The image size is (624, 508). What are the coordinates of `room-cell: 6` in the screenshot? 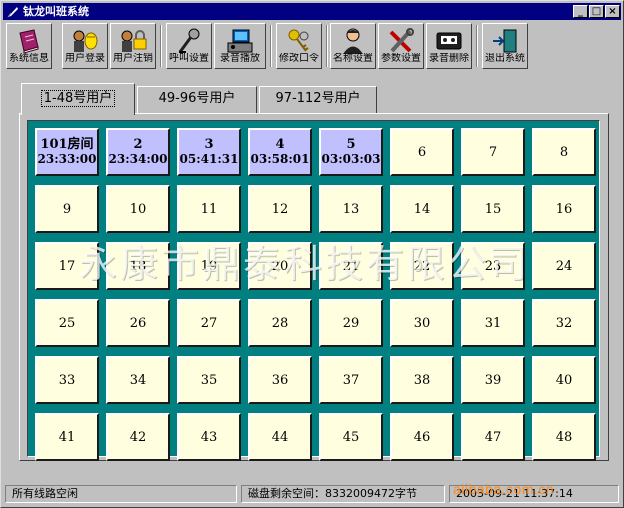 It's located at (422, 152).